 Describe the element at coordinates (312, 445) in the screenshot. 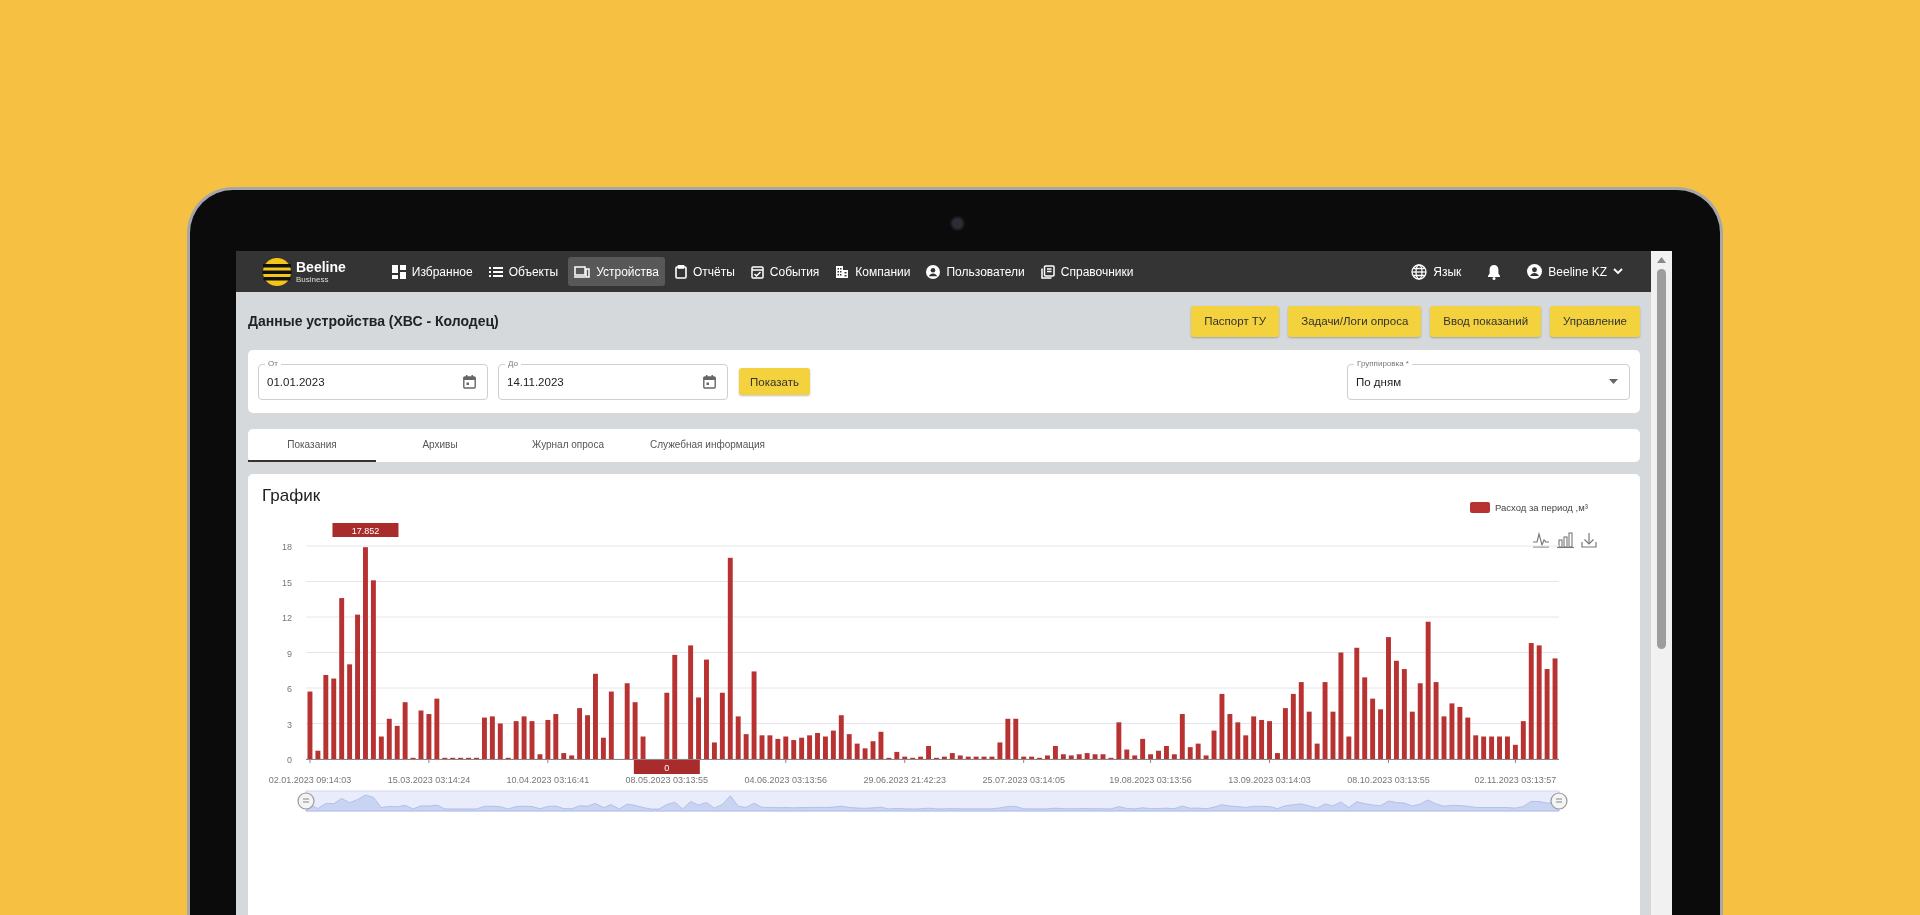

I see `tab: Показания` at that location.